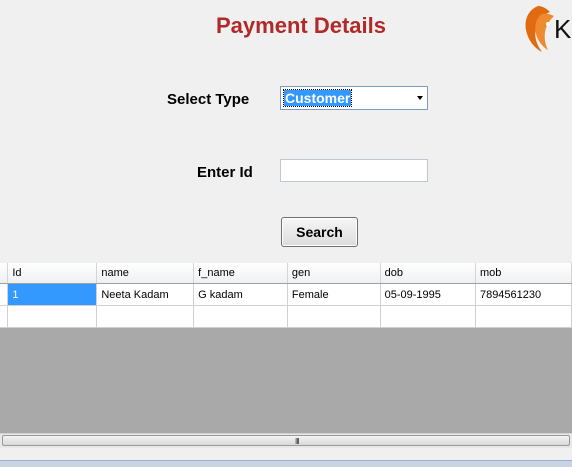 This screenshot has height=467, width=572. I want to click on table-row-new, so click(286, 316).